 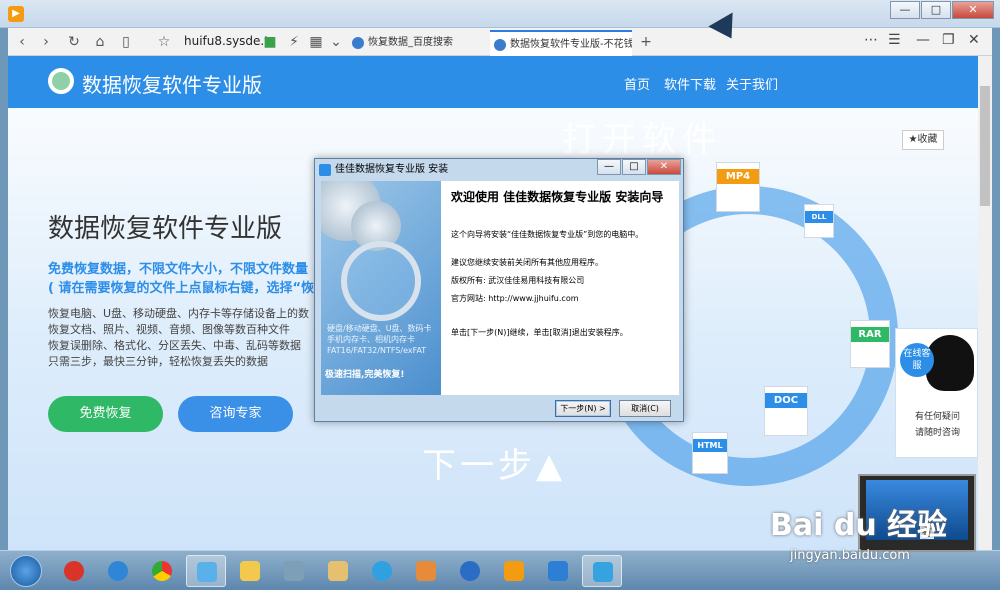 What do you see at coordinates (493, 82) in the screenshot?
I see `site-header: 数据恢复软件专业版 首页 软件下载 关于我们` at bounding box center [493, 82].